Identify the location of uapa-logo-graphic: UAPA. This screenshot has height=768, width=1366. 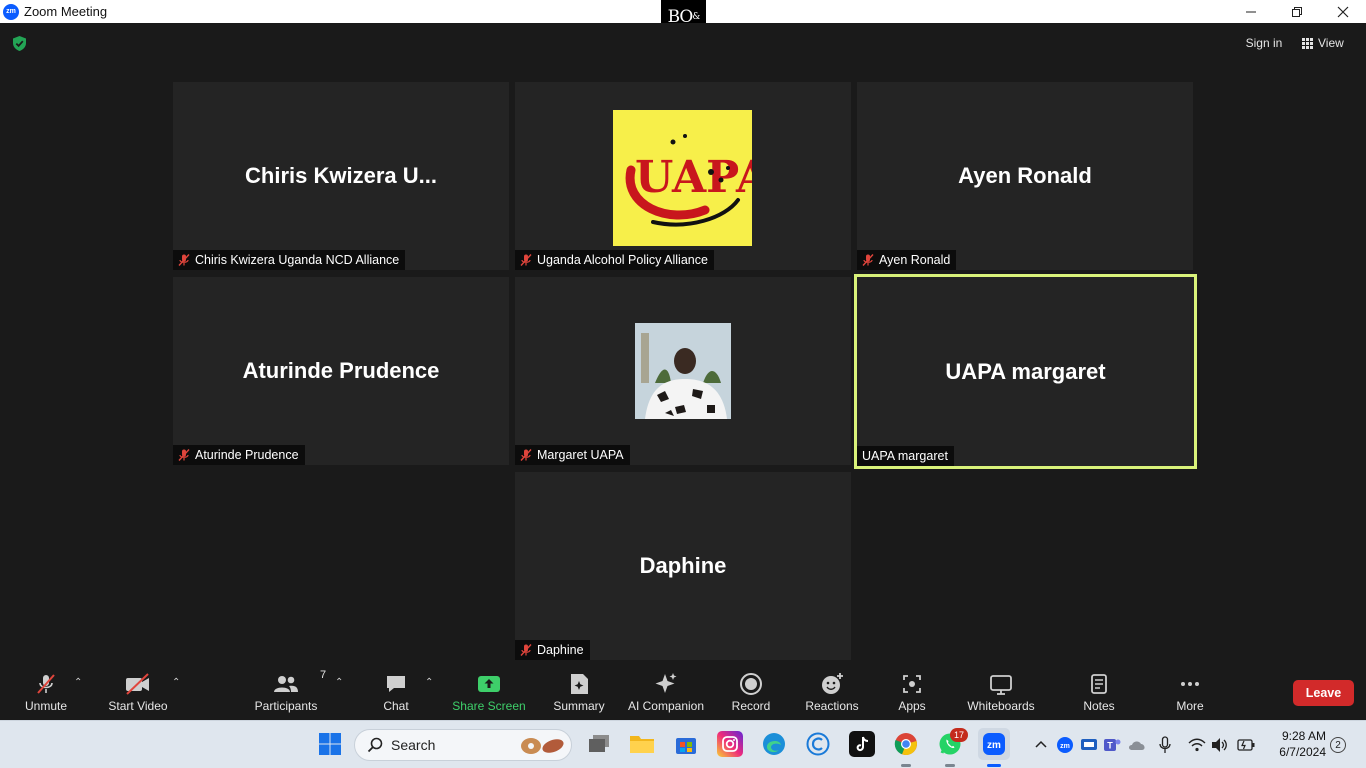
(698, 180).